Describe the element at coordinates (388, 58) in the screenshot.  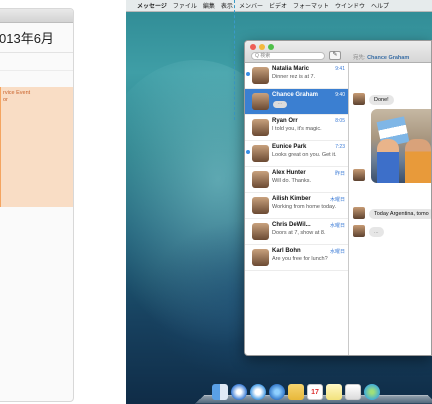
I see `recipient-name: Chance Graham` at that location.